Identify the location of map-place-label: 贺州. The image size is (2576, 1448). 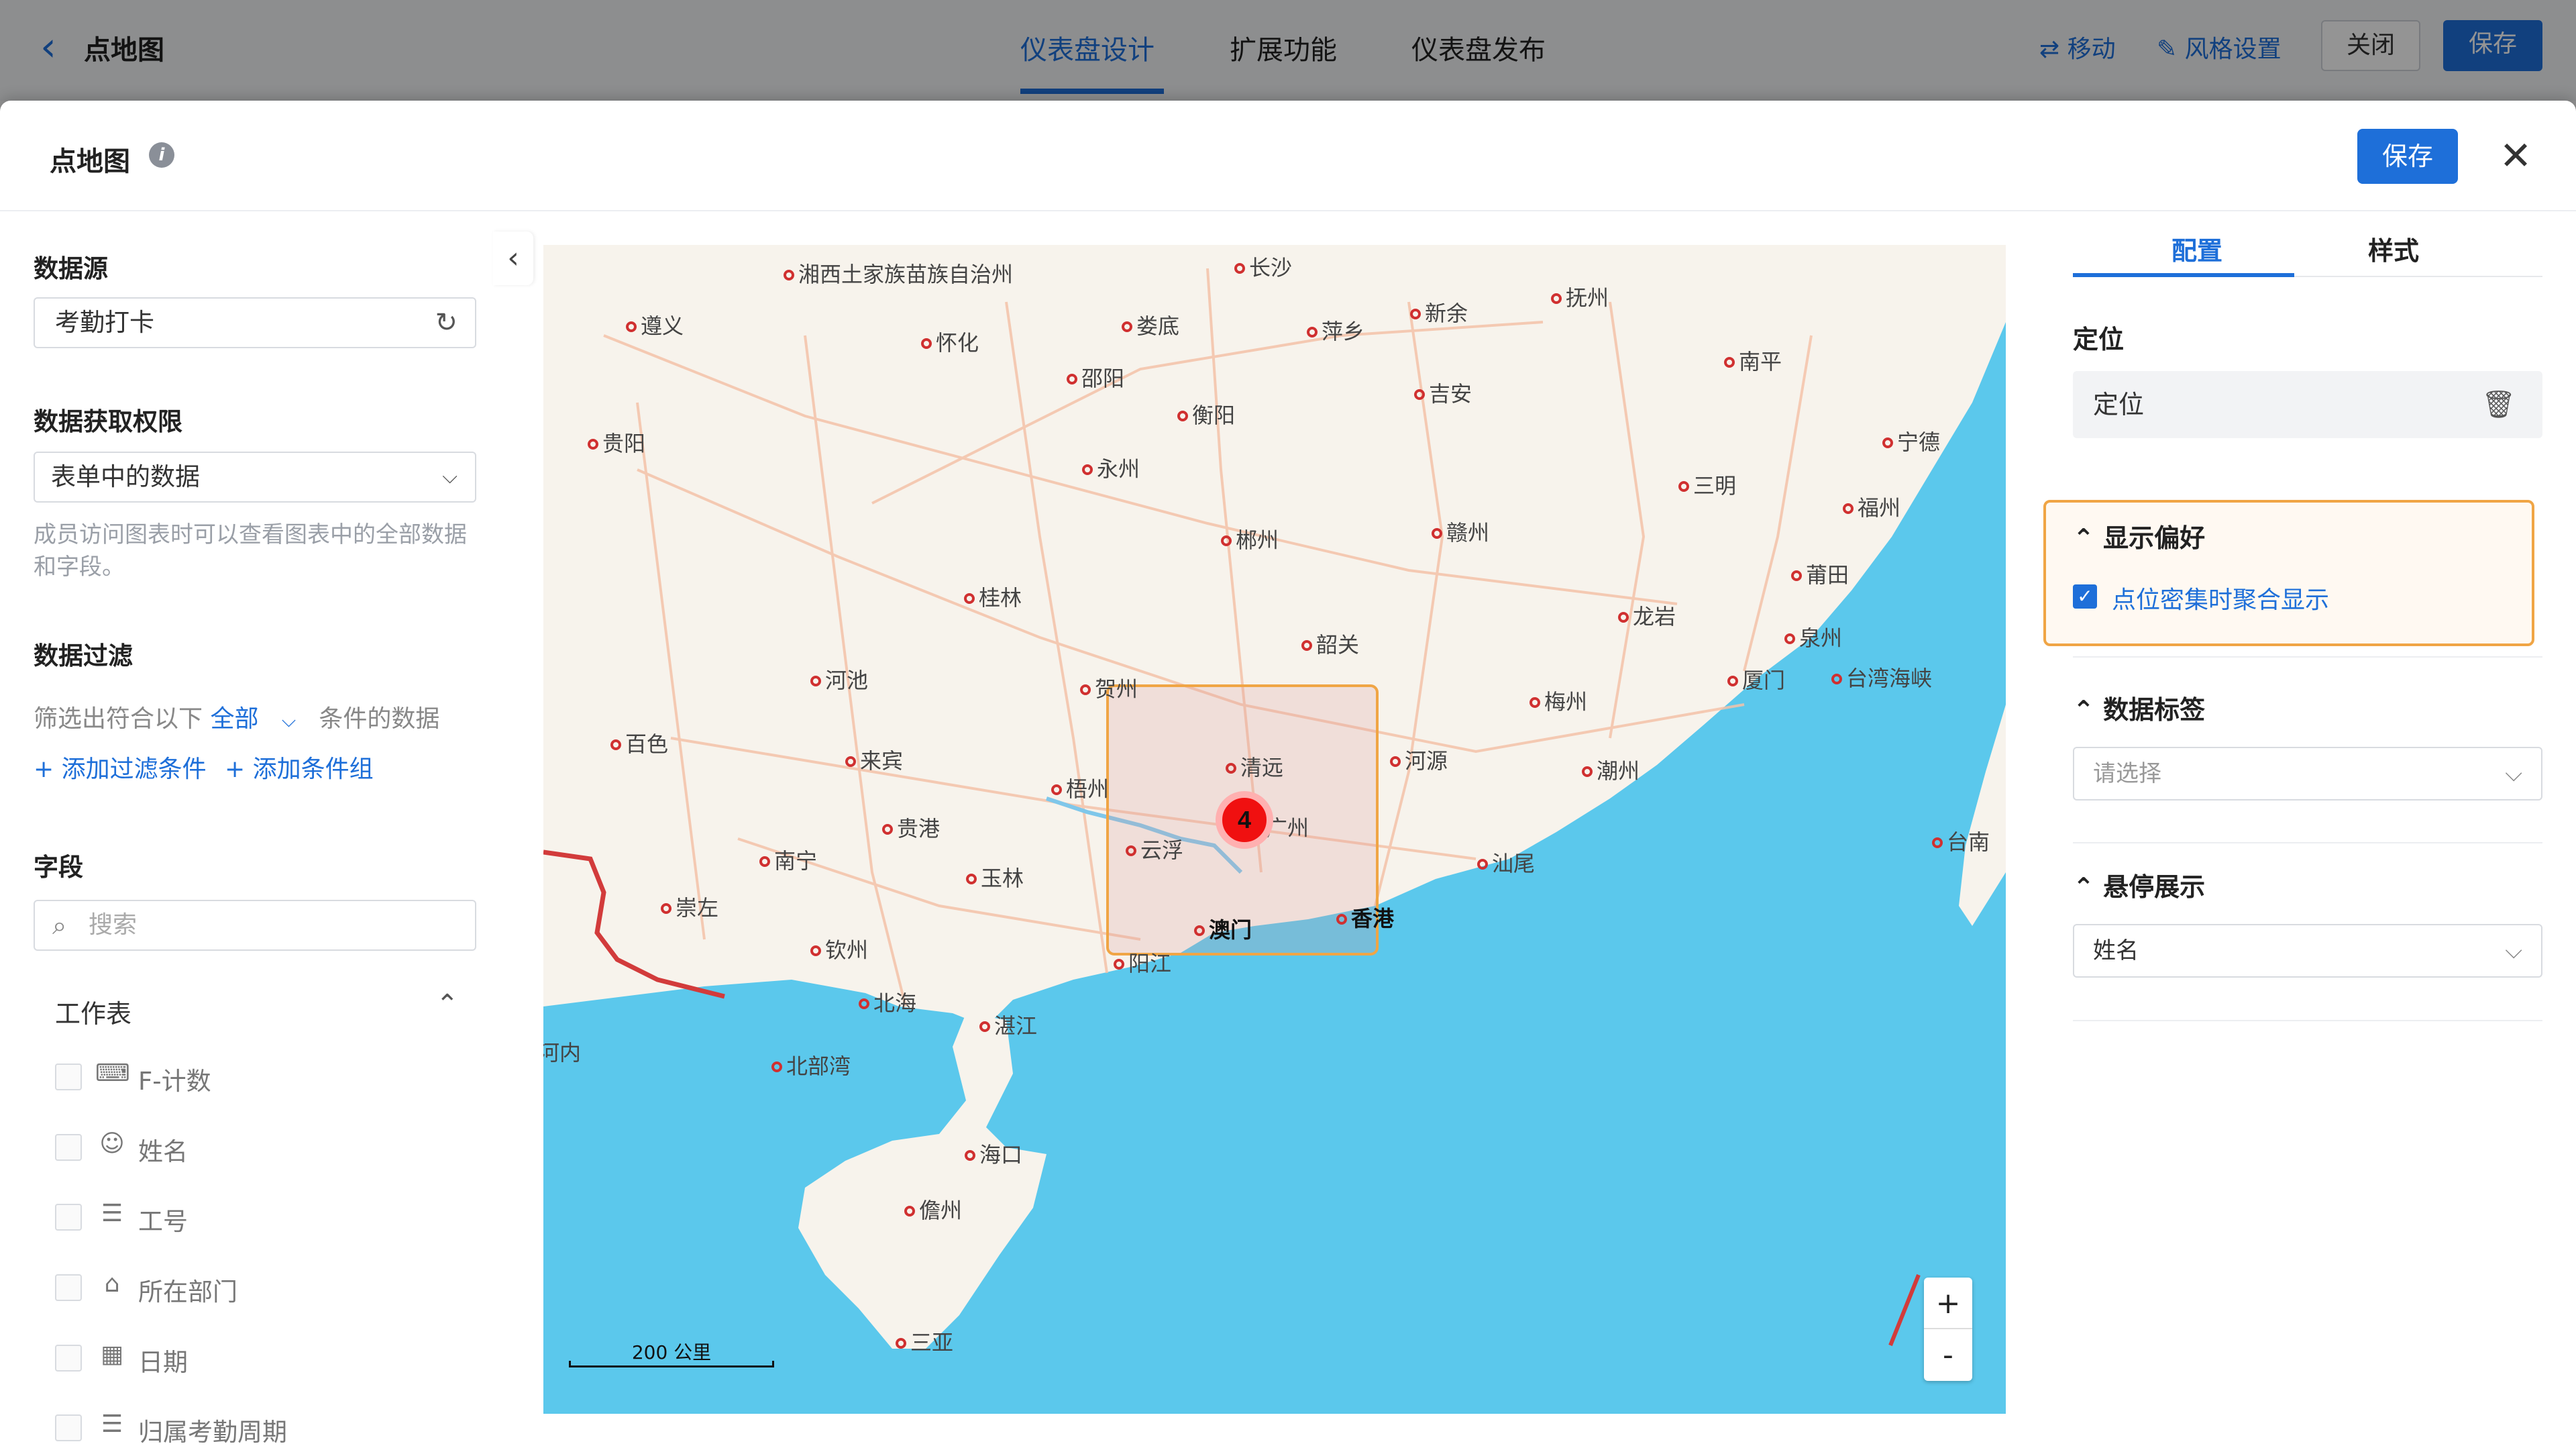
(1109, 689).